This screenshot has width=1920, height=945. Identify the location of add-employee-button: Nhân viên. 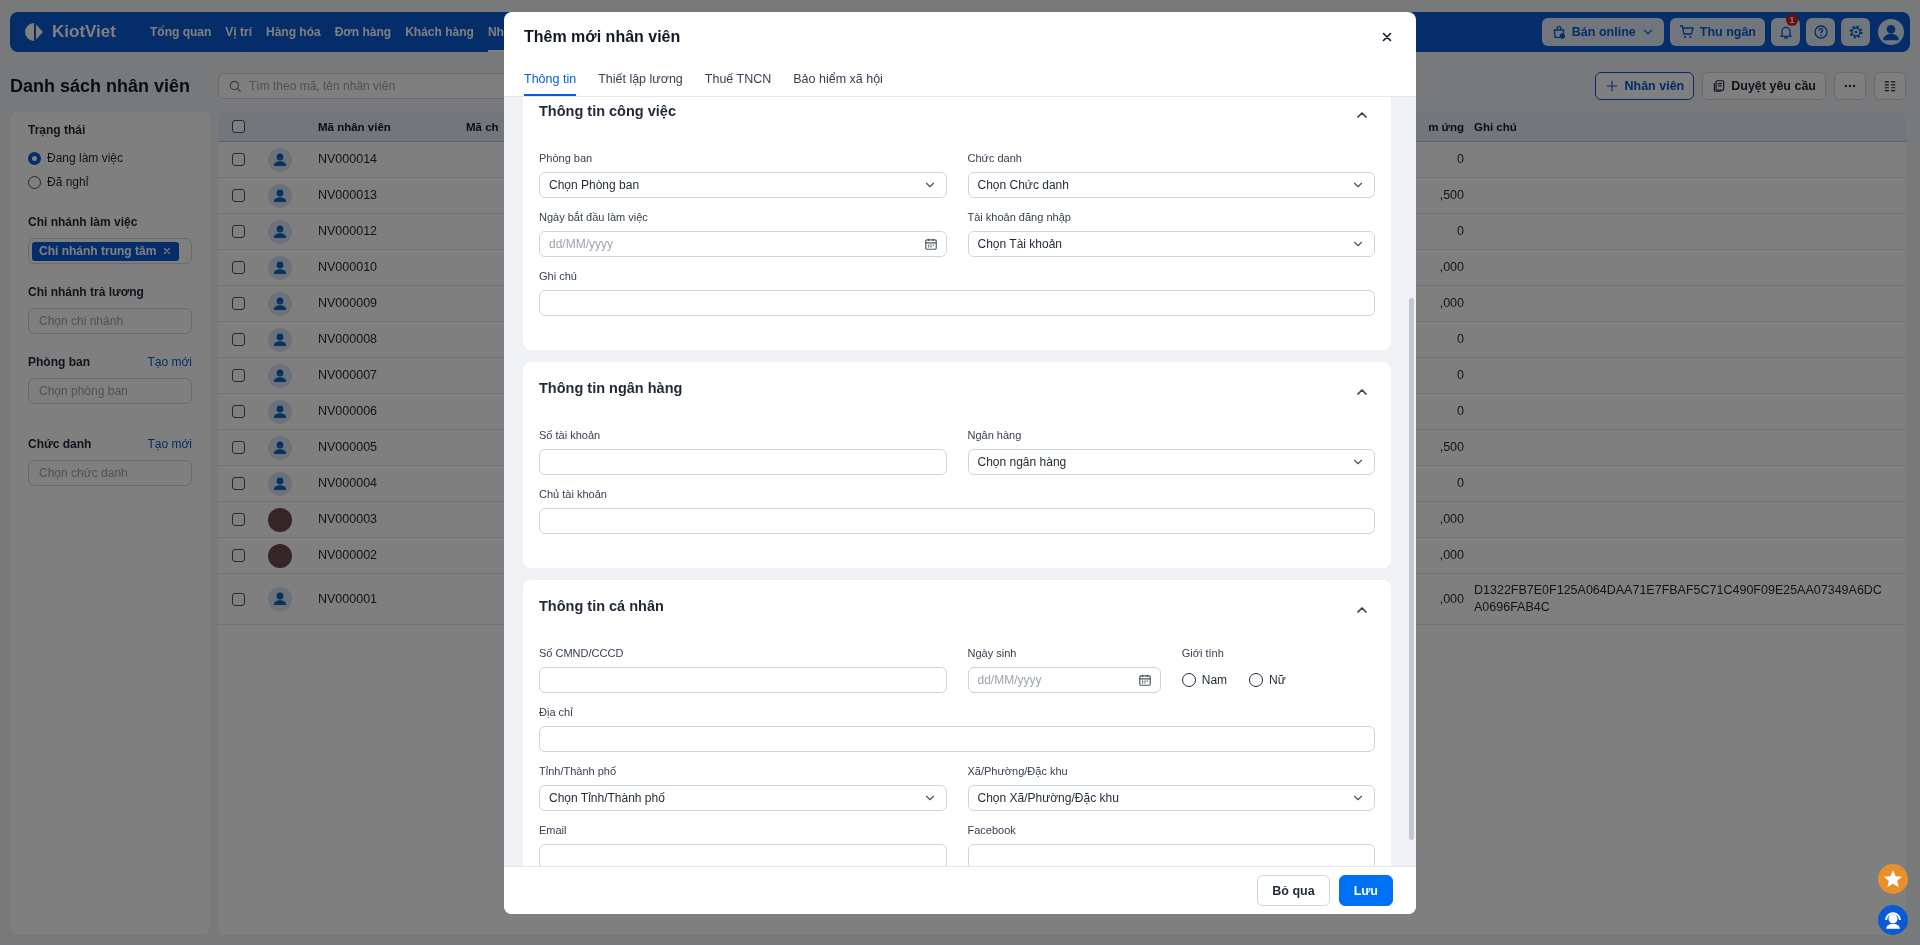
(1645, 86).